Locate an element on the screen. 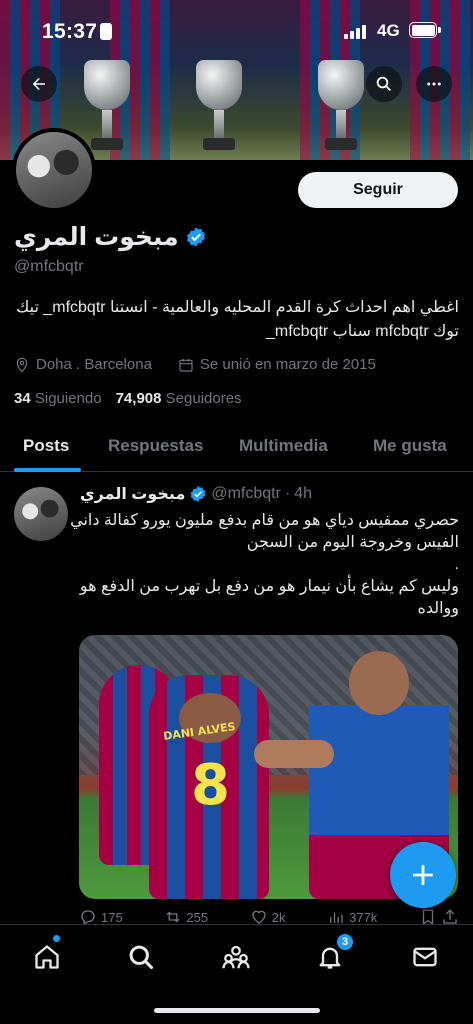  communities-icon is located at coordinates (236, 957).